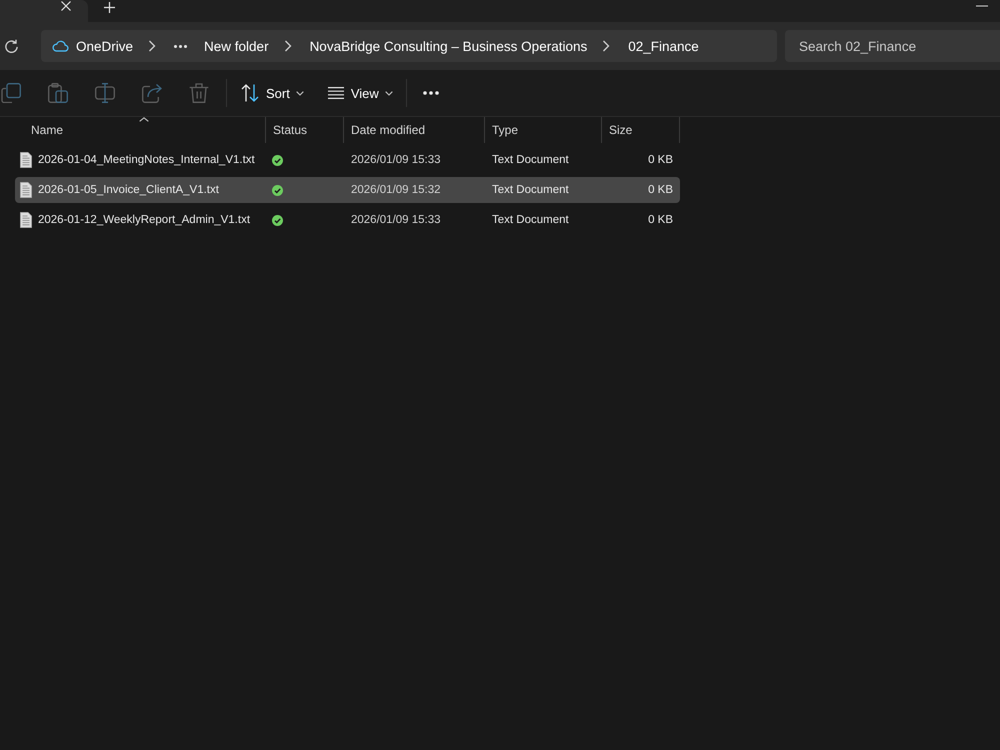 This screenshot has width=1000, height=750. Describe the element at coordinates (543, 130) in the screenshot. I see `column-header: Type` at that location.